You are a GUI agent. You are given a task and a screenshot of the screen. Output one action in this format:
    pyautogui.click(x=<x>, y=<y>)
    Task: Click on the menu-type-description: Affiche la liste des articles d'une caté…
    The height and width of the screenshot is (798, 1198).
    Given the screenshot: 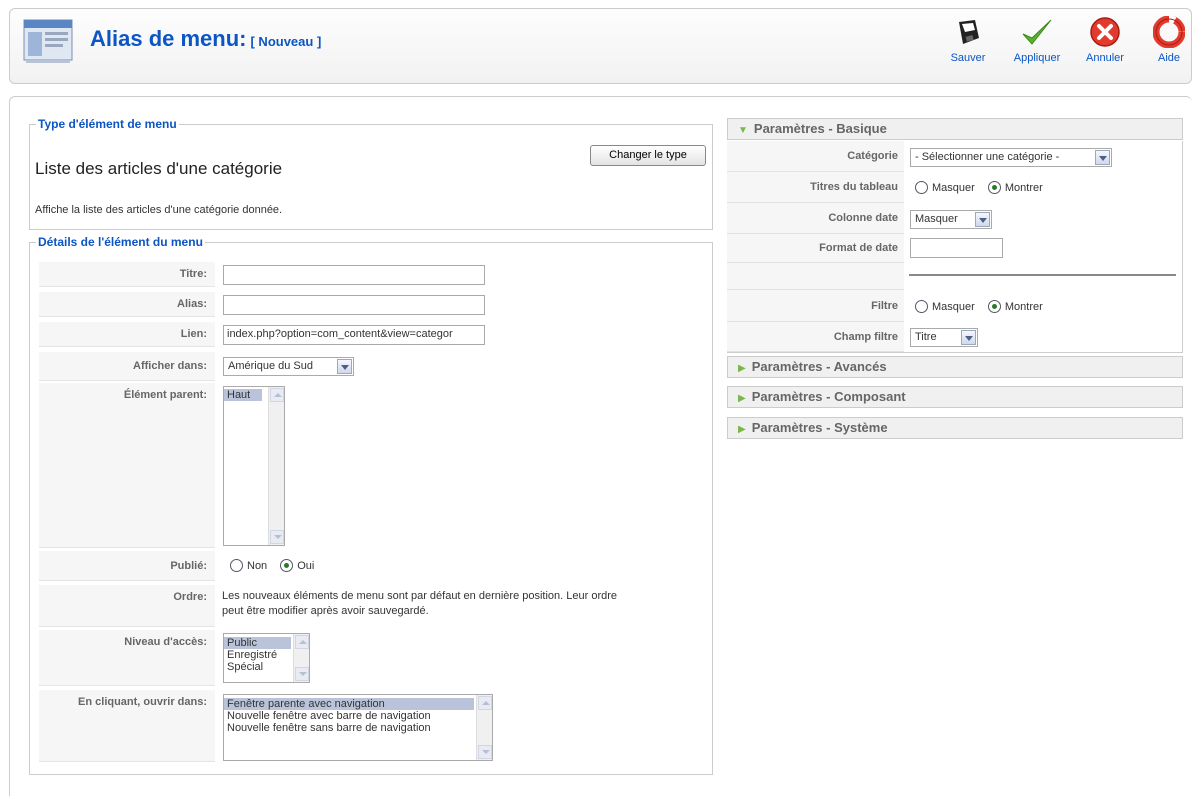 What is the action you would take?
    pyautogui.click(x=159, y=210)
    